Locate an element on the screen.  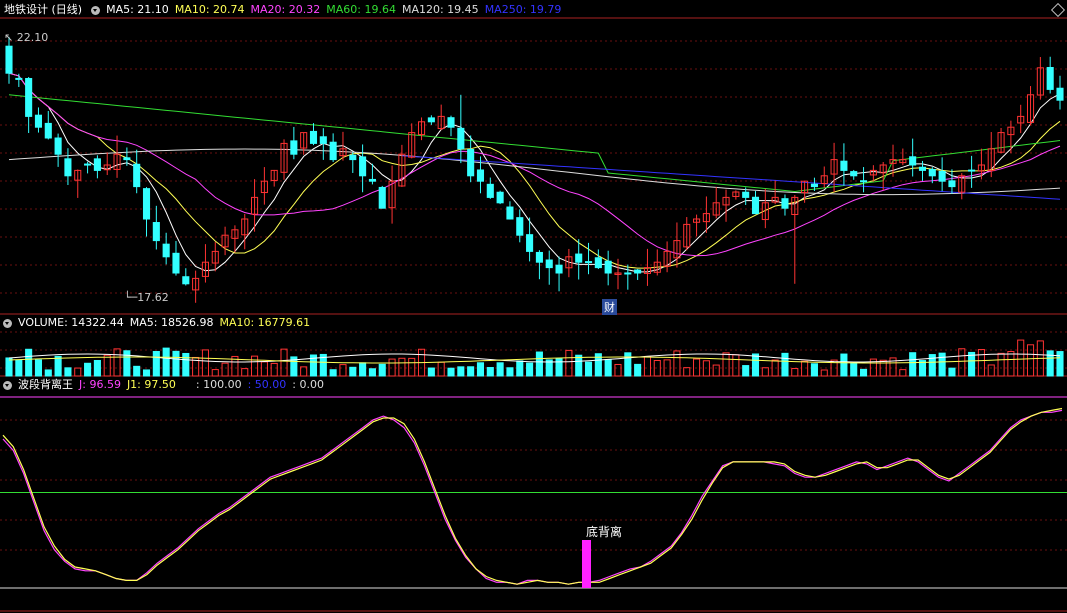
ma120-label: MA120: 19.45 is located at coordinates (440, 9).